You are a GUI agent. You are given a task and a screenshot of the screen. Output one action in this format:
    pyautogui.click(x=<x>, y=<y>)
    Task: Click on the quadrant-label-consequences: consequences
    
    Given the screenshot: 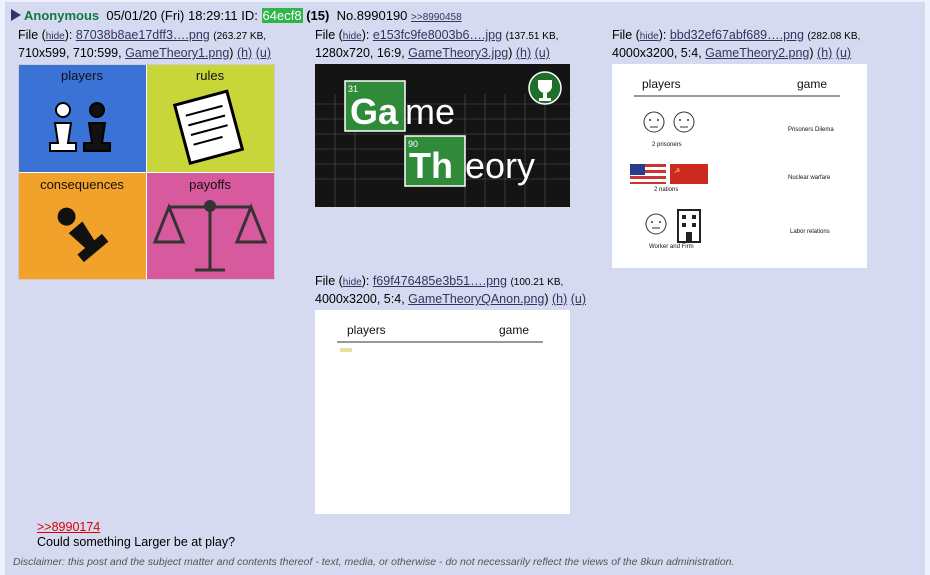 What is the action you would take?
    pyautogui.click(x=82, y=184)
    